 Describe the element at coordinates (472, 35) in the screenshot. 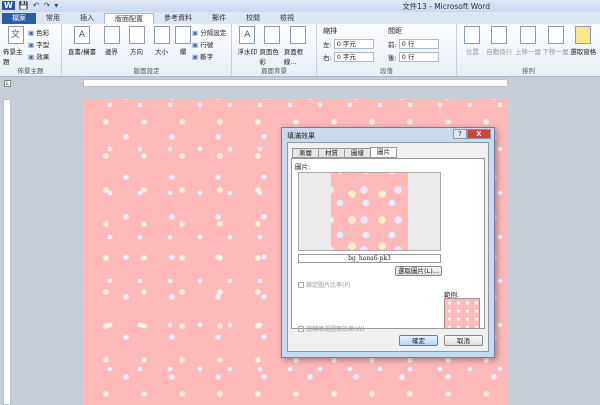

I see `position-icon` at that location.